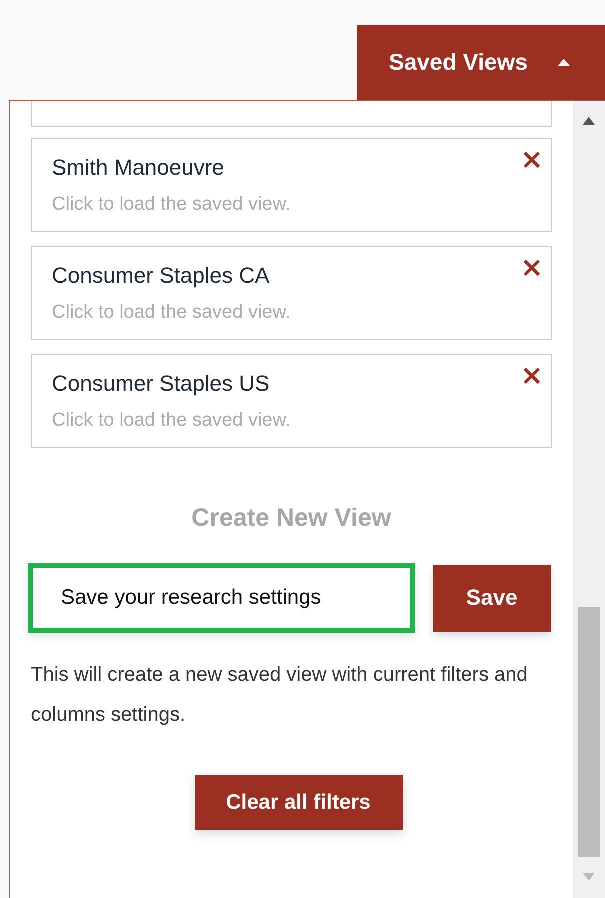  What do you see at coordinates (589, 732) in the screenshot?
I see `scrollbar-thumb` at bounding box center [589, 732].